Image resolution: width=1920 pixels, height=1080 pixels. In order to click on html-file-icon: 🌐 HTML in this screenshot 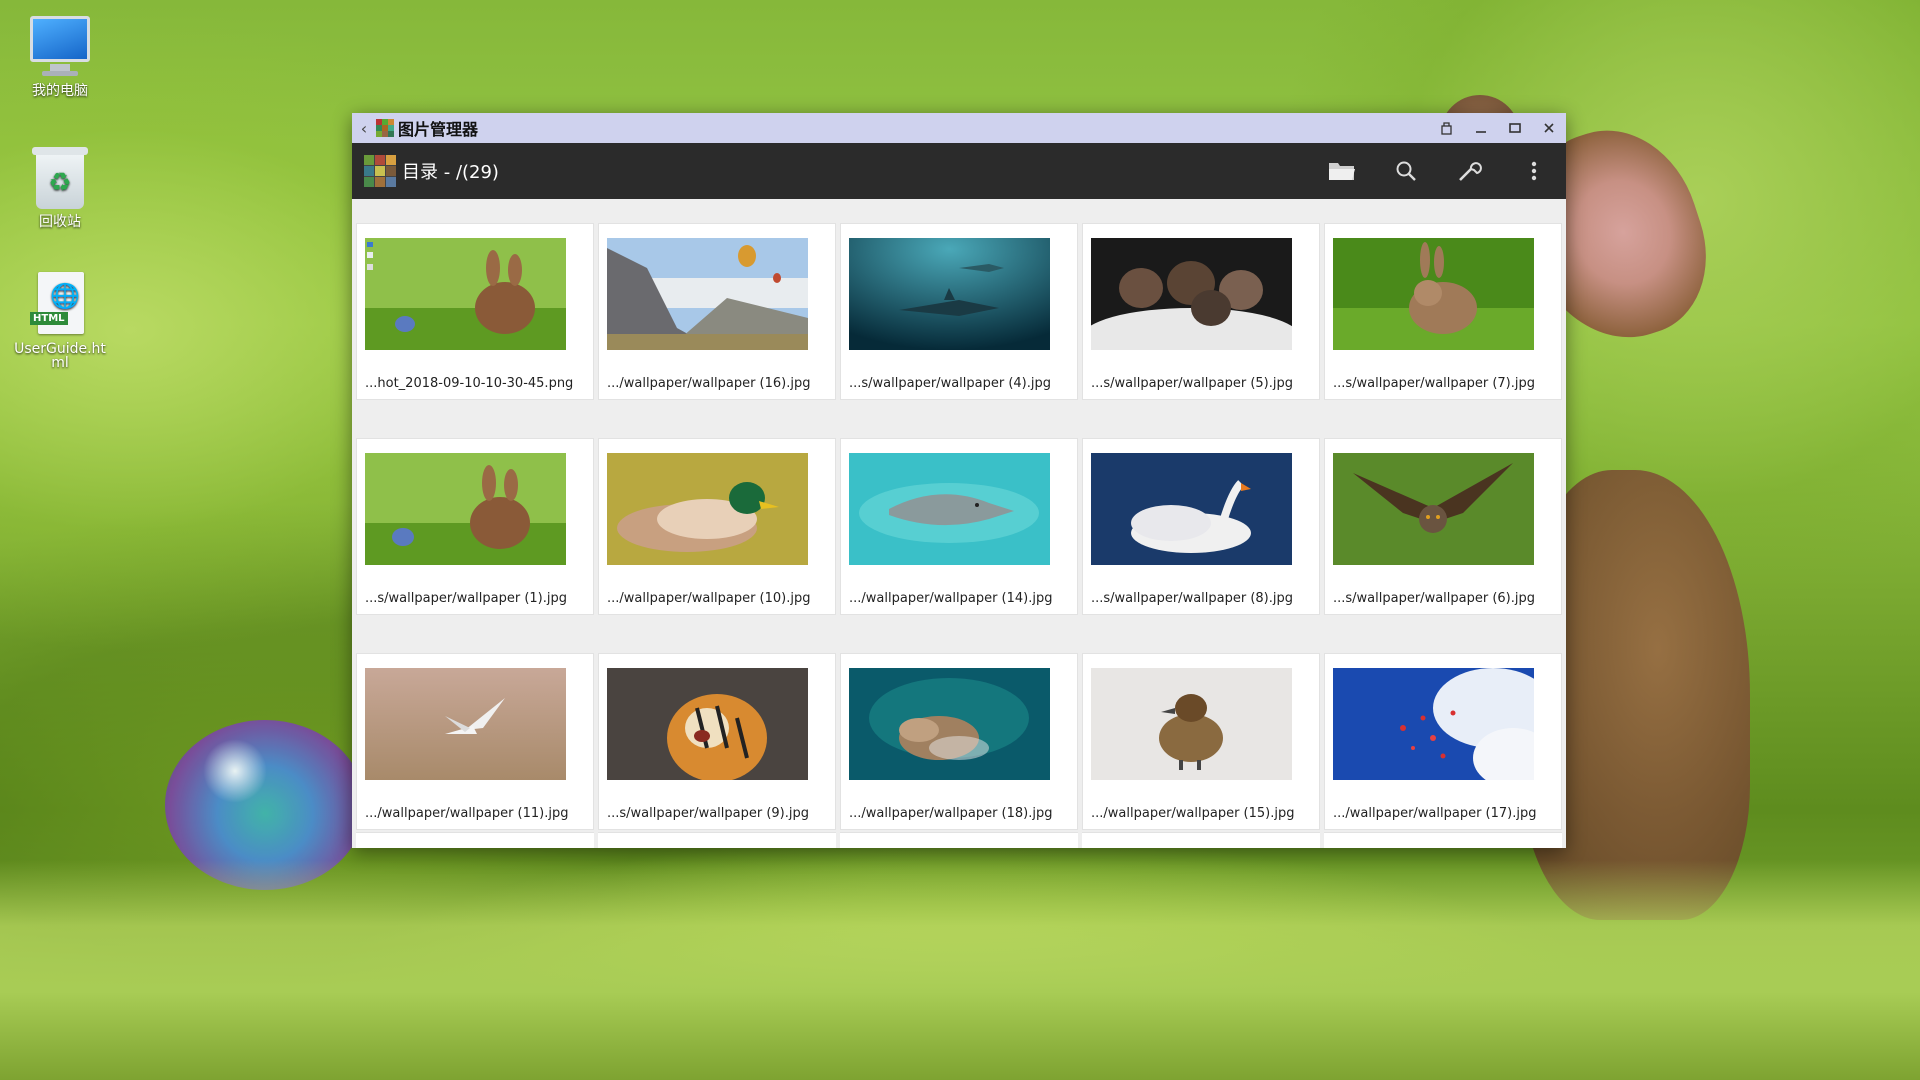, I will do `click(60, 304)`.